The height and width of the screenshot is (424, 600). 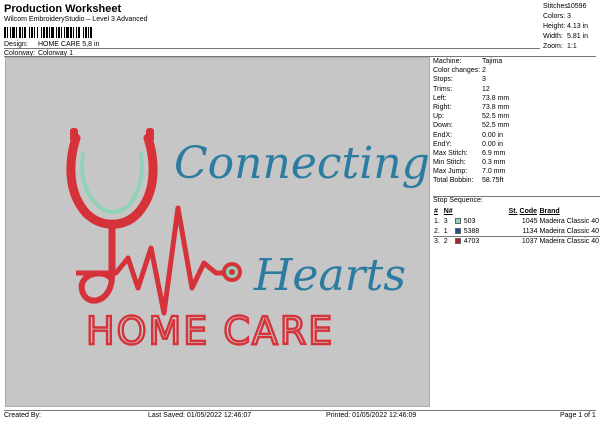 I want to click on design-label: Design:, so click(x=16, y=44).